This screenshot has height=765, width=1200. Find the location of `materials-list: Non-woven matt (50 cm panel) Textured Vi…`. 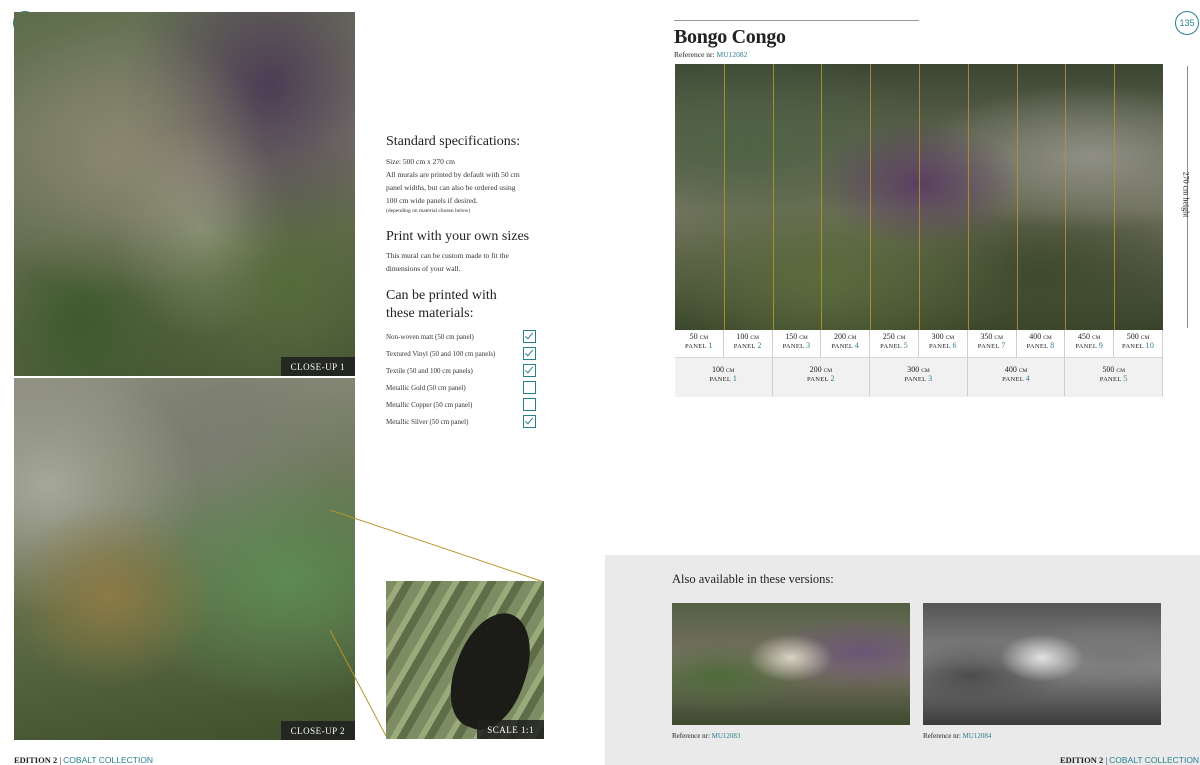

materials-list: Non-woven matt (50 cm panel) Textured Vi… is located at coordinates (461, 379).